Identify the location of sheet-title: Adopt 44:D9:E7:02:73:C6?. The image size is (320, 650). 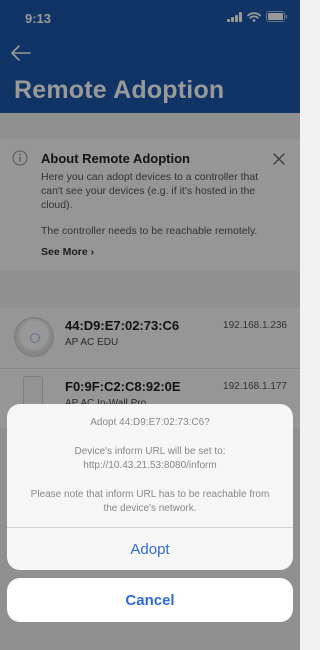
(150, 422).